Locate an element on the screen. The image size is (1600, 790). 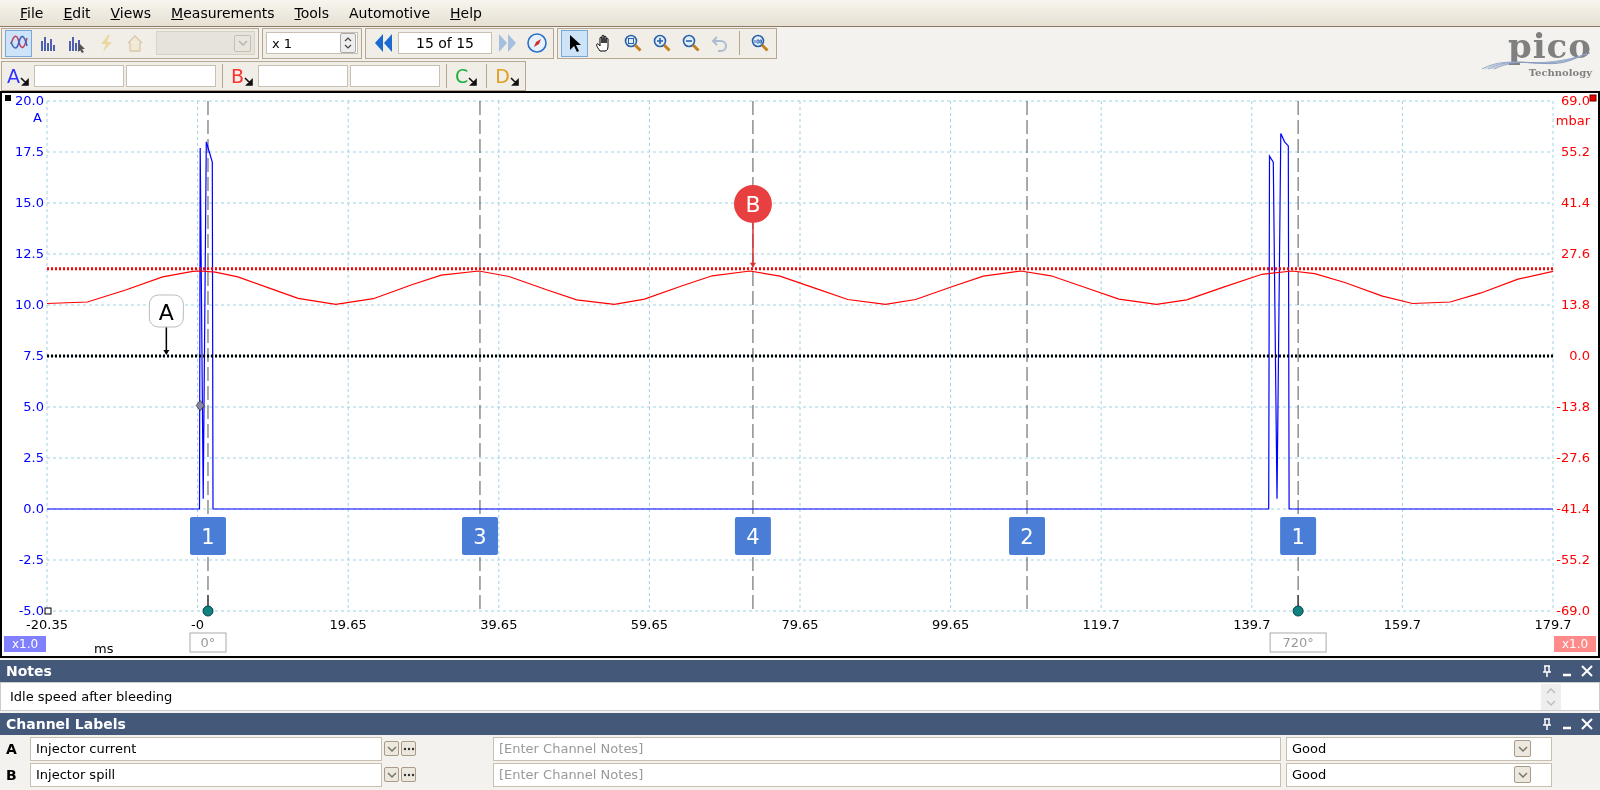
menu-item: Help is located at coordinates (466, 13).